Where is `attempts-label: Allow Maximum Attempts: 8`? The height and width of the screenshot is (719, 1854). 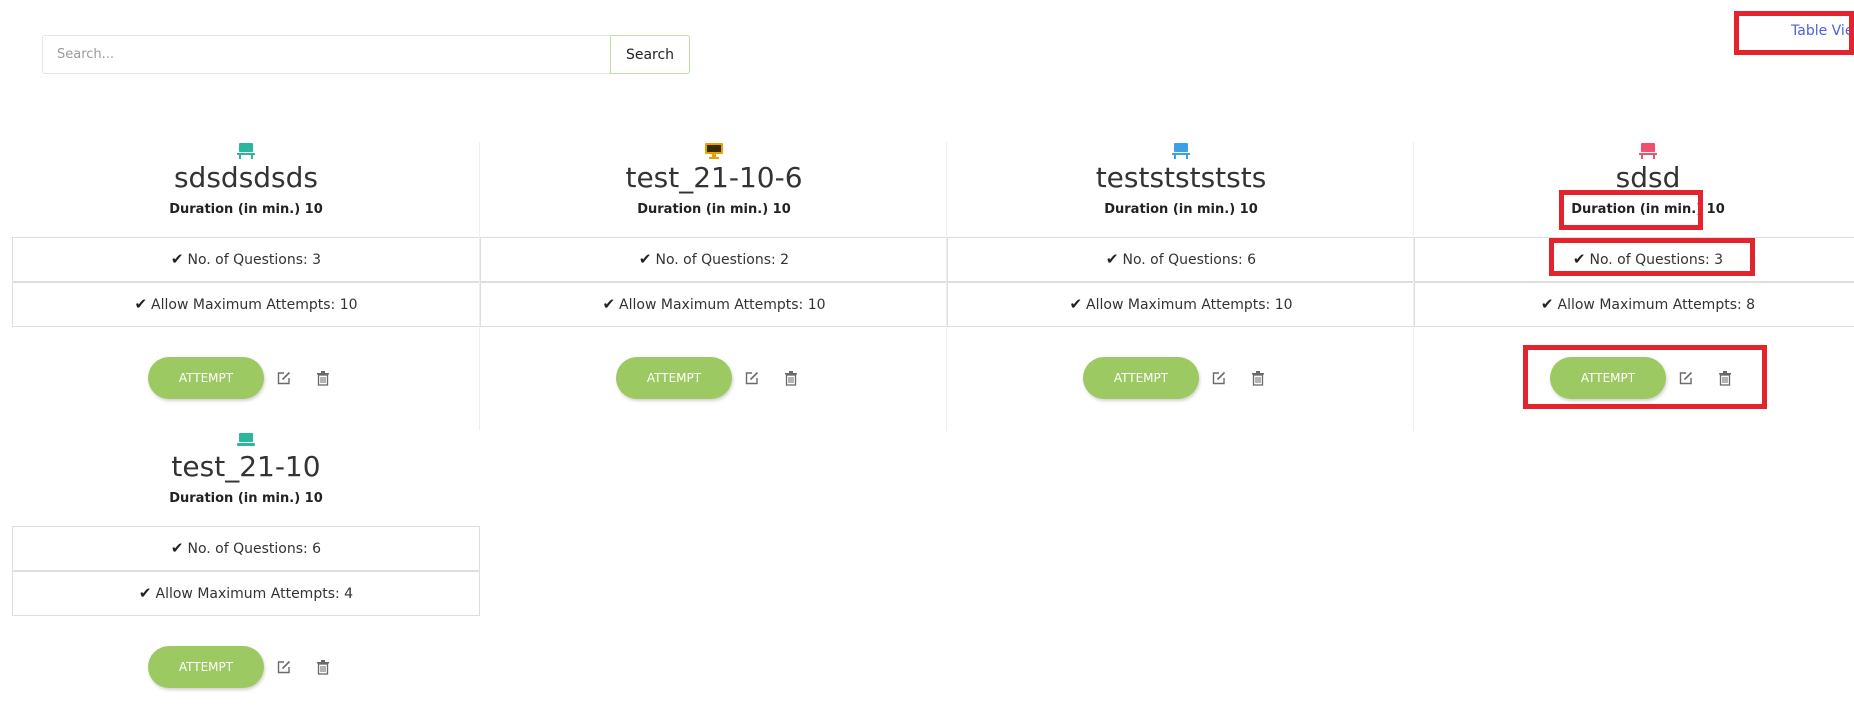
attempts-label: Allow Maximum Attempts: 8 is located at coordinates (1656, 305).